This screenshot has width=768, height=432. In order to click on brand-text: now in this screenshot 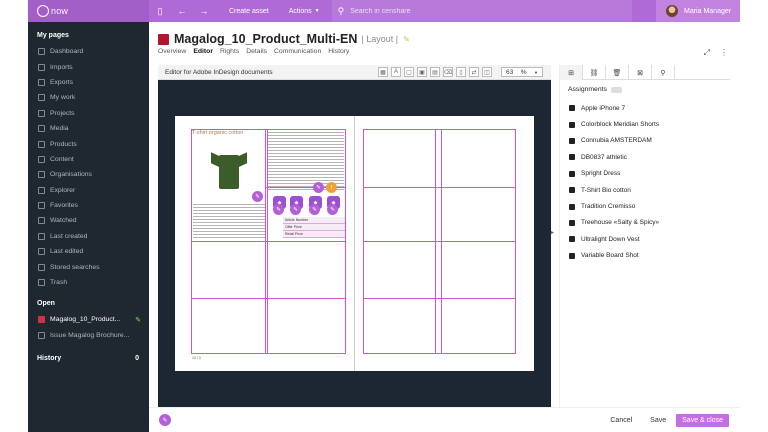, I will do `click(60, 11)`.